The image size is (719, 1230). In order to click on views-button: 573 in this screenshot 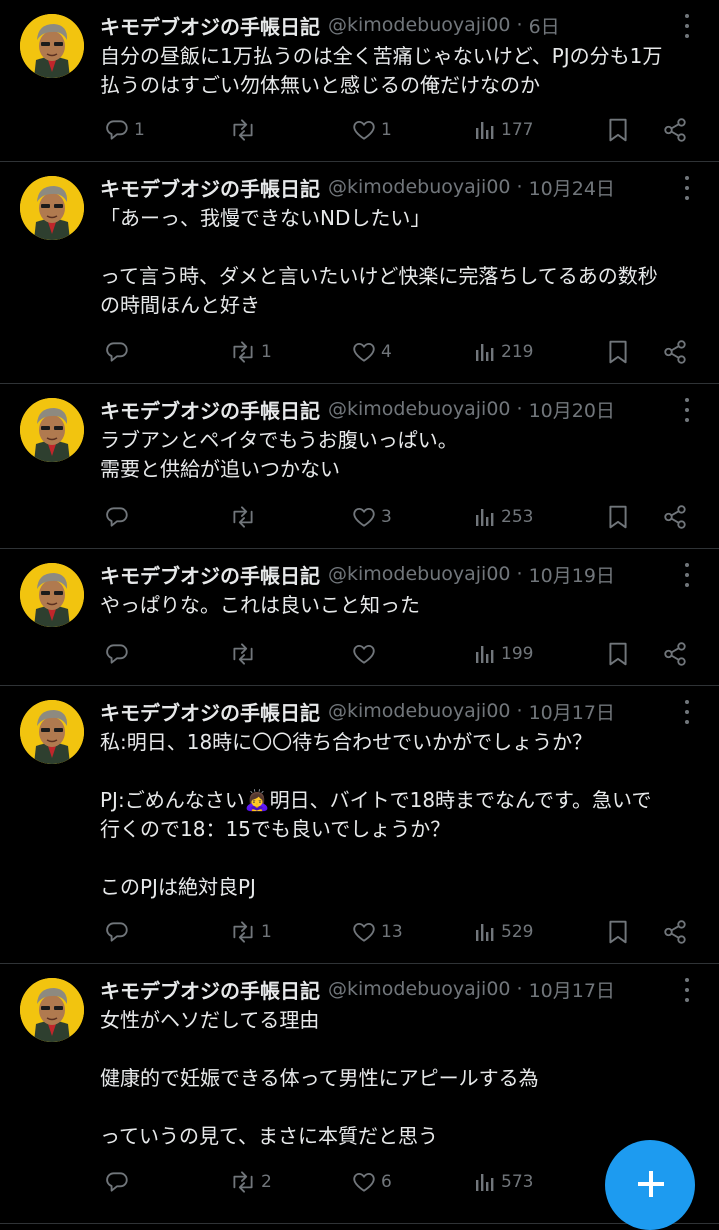, I will do `click(539, 1182)`.